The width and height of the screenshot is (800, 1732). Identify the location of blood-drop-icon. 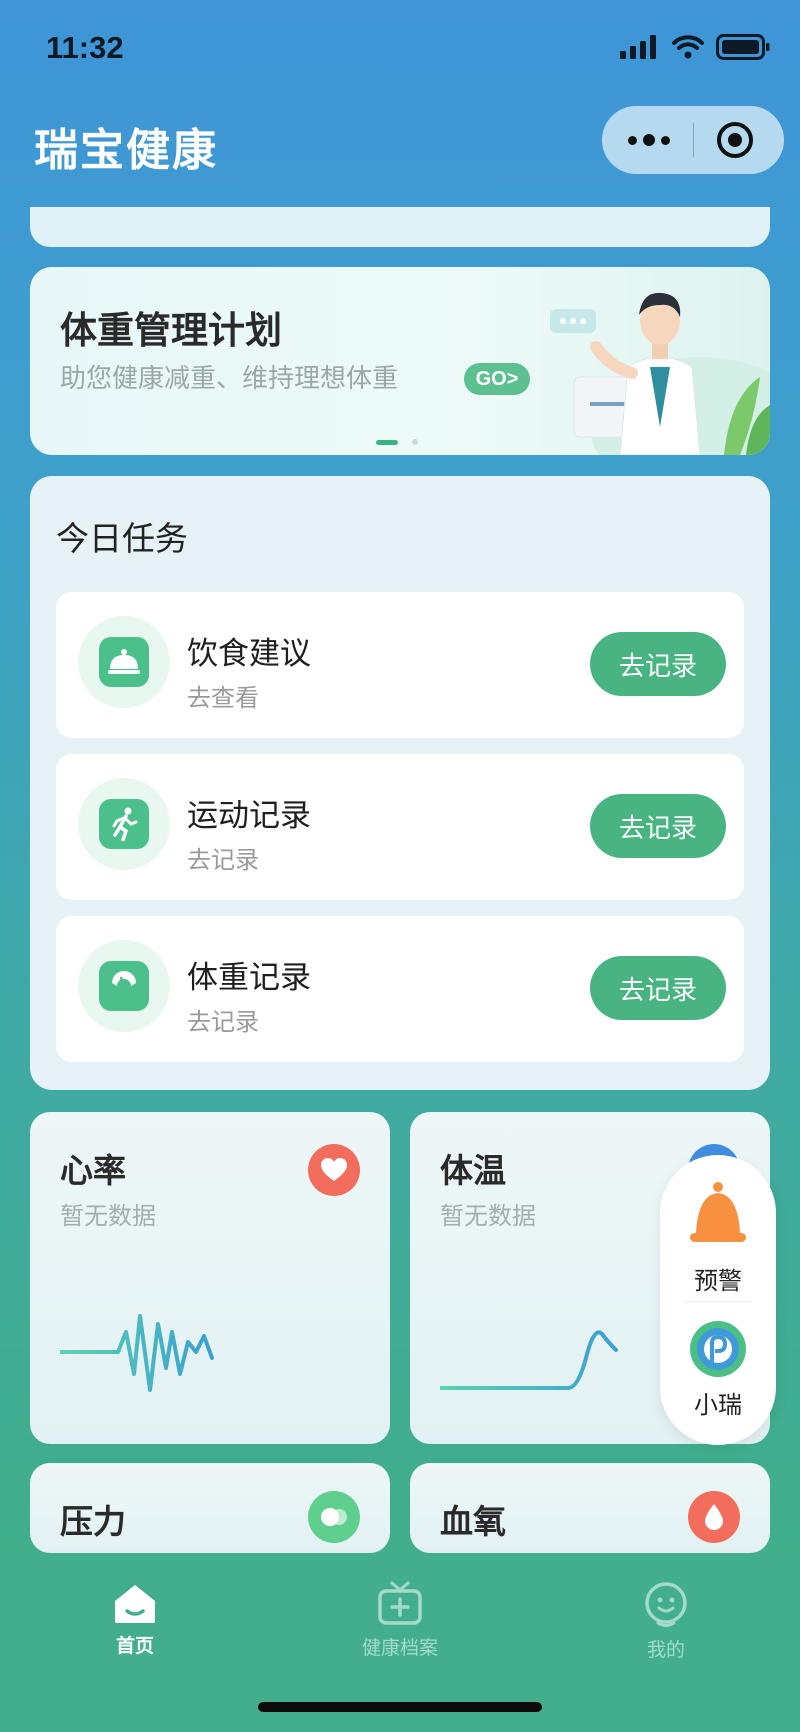
(714, 1517).